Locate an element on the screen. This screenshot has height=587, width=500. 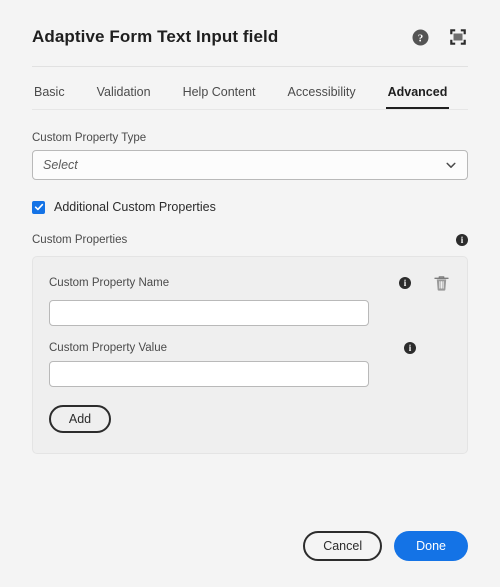
tab-accessibility: Accessibility is located at coordinates (322, 94).